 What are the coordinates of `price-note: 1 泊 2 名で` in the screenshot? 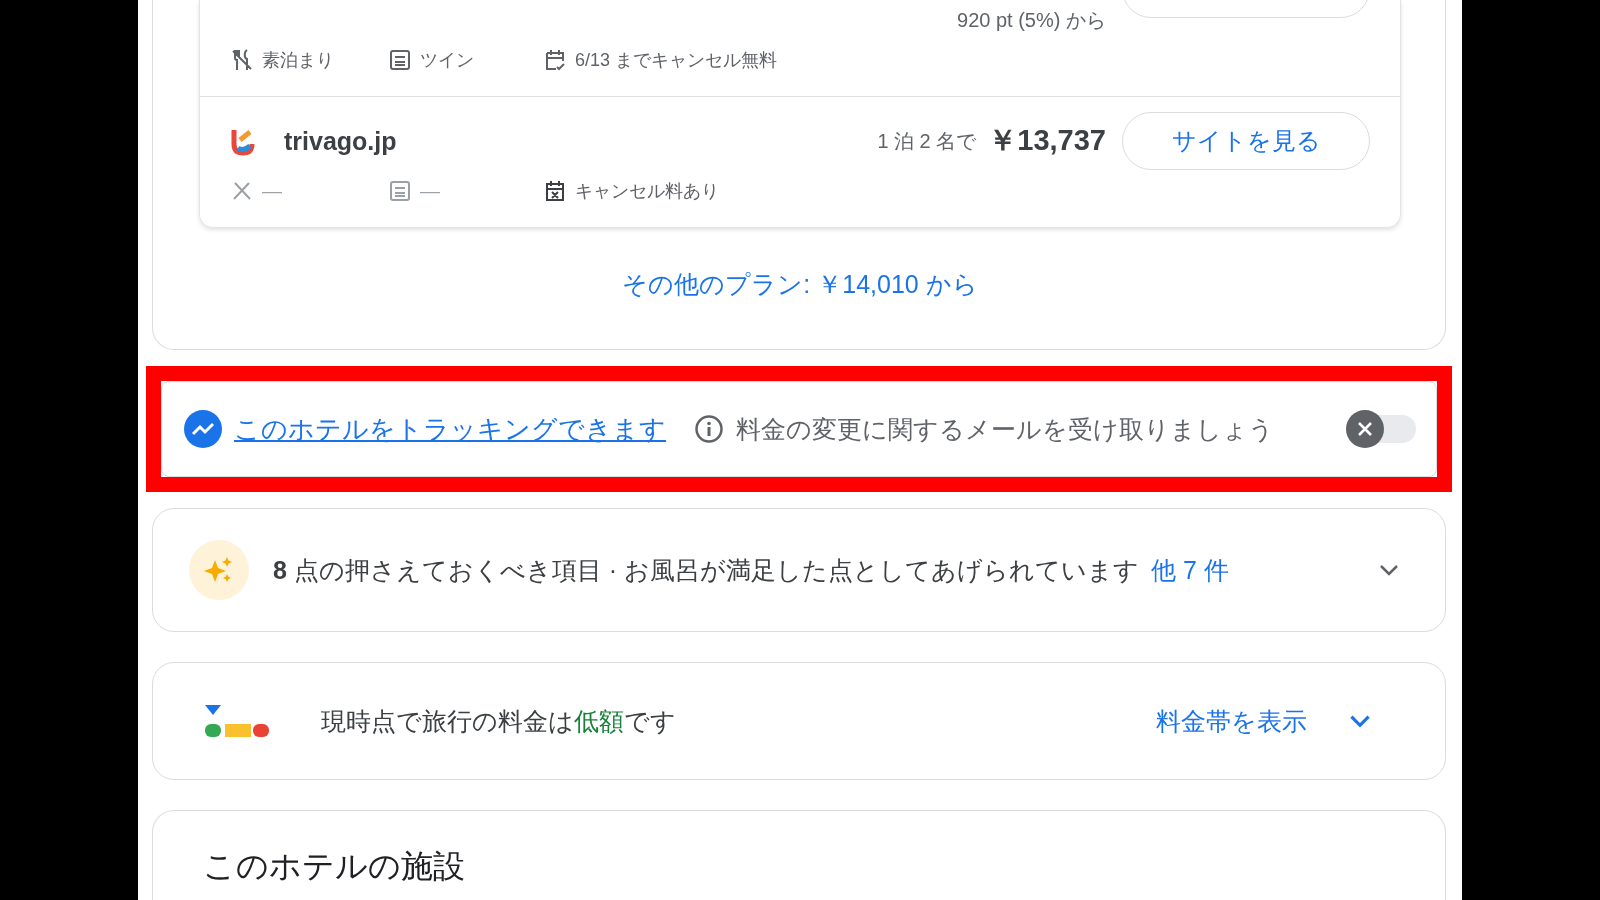 It's located at (927, 141).